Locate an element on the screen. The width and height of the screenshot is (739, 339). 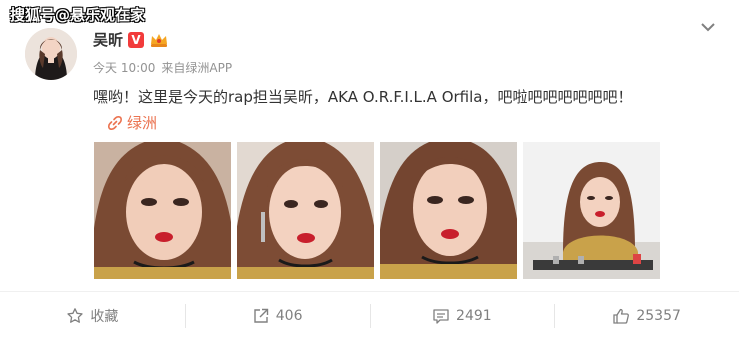
verified-badge-icon: V is located at coordinates (136, 39).